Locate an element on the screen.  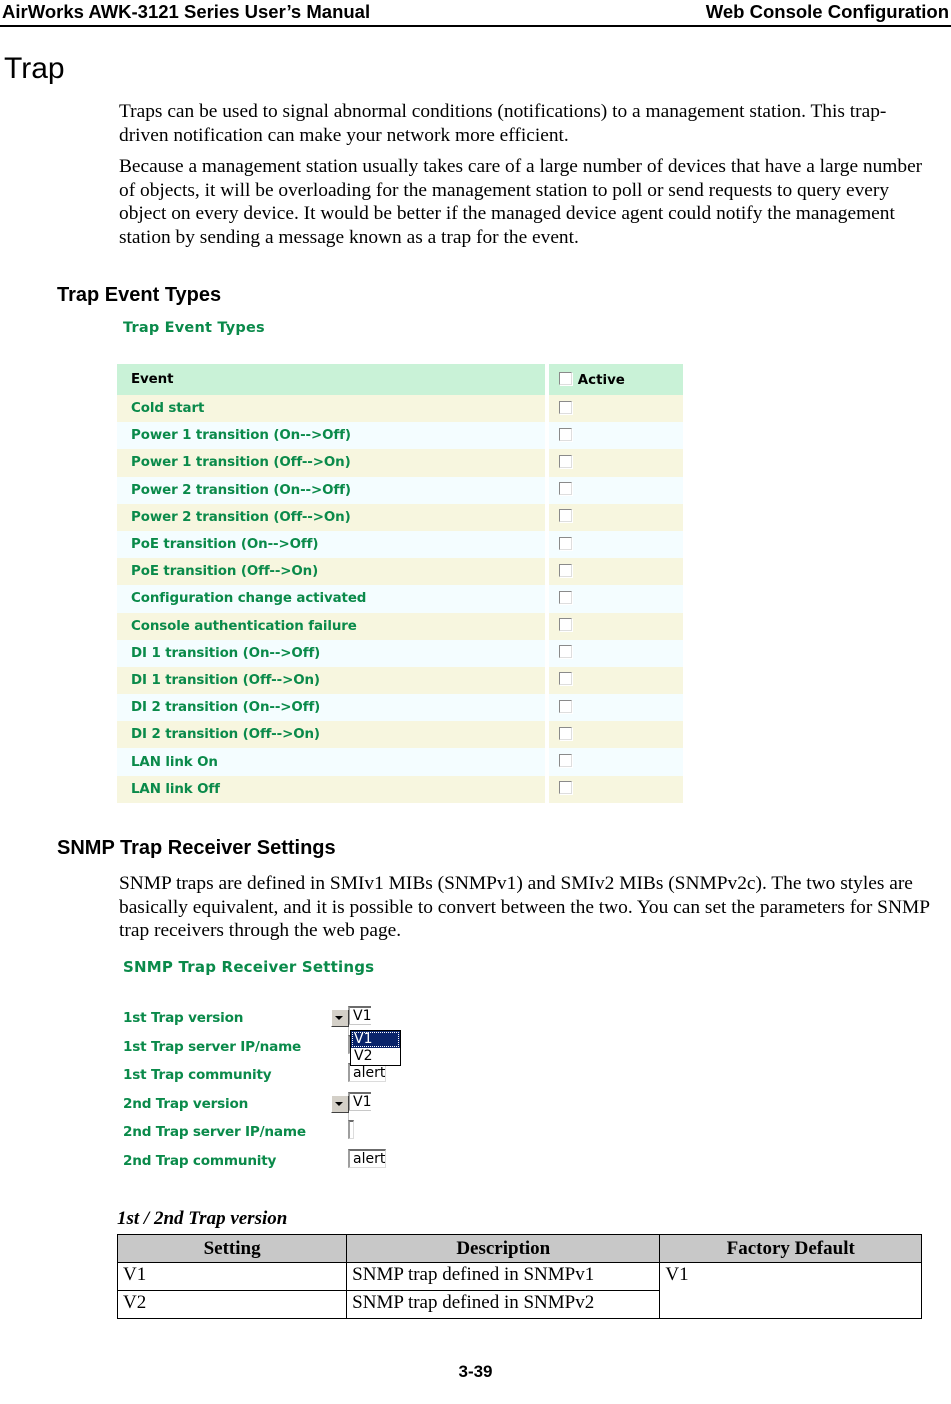
reference-header-description: Description is located at coordinates (503, 1248).